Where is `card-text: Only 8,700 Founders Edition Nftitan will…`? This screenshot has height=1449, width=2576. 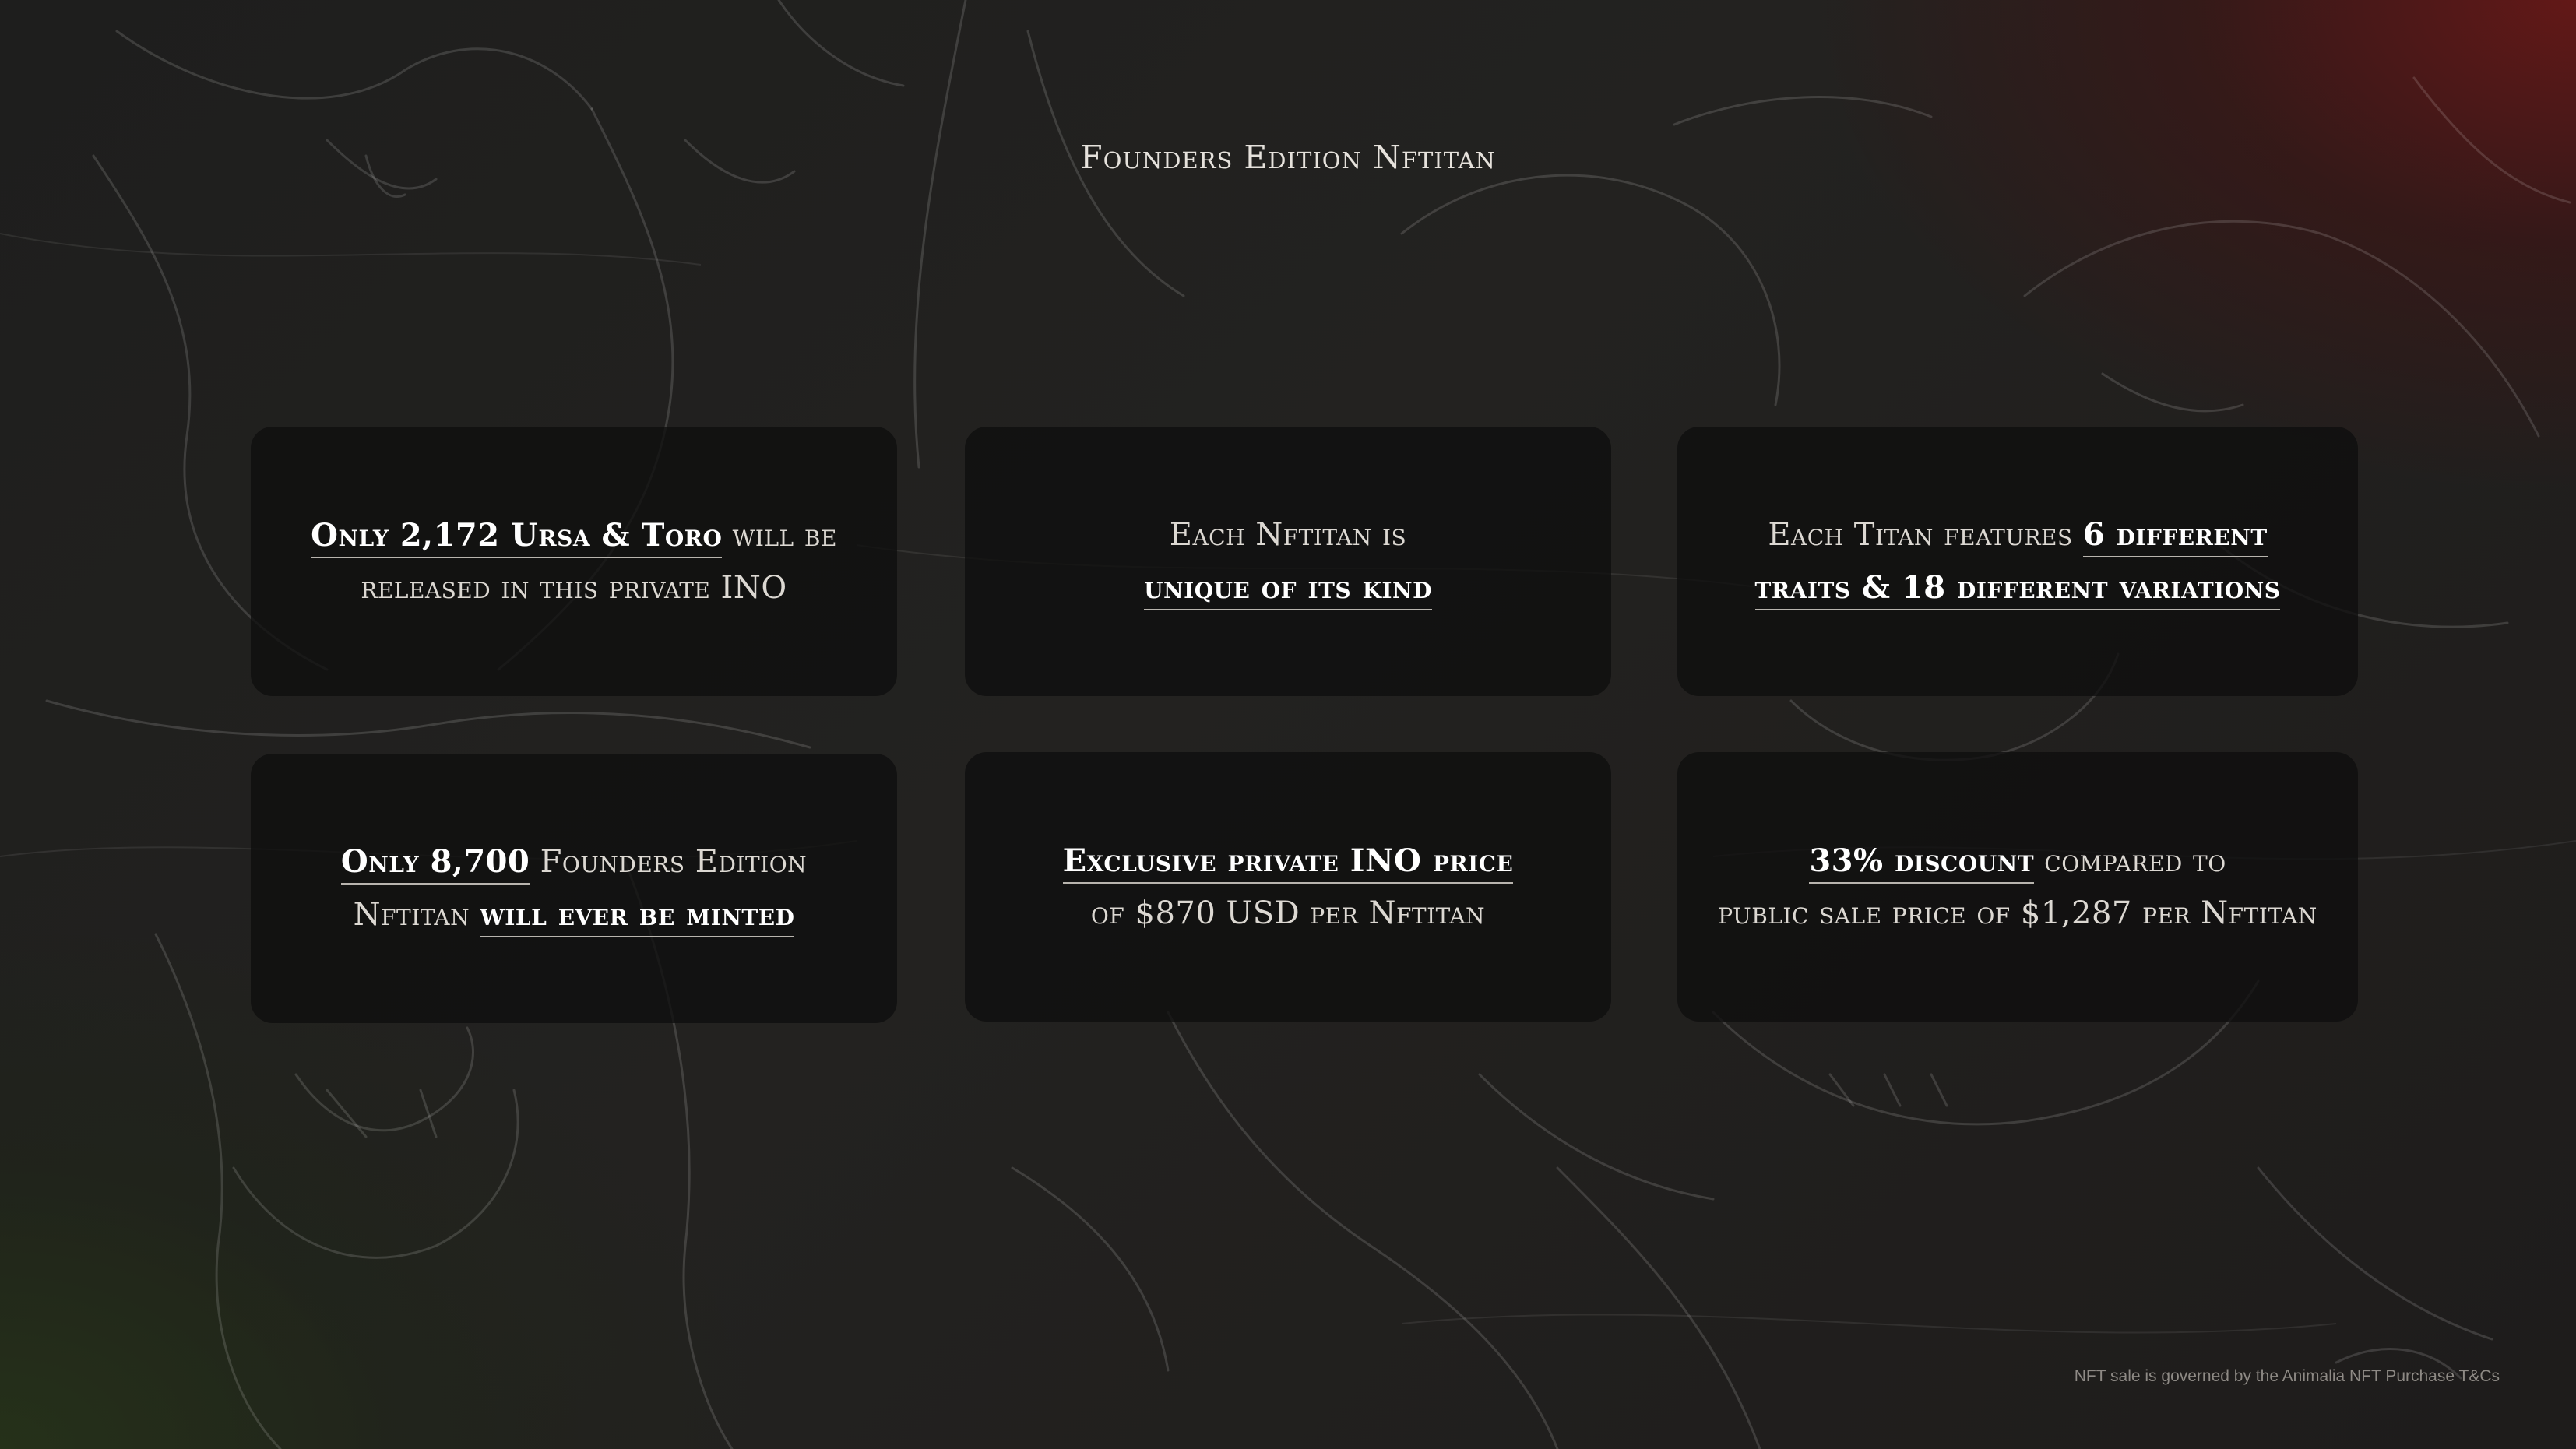 card-text: Only 8,700 Founders Edition Nftitan will… is located at coordinates (574, 888).